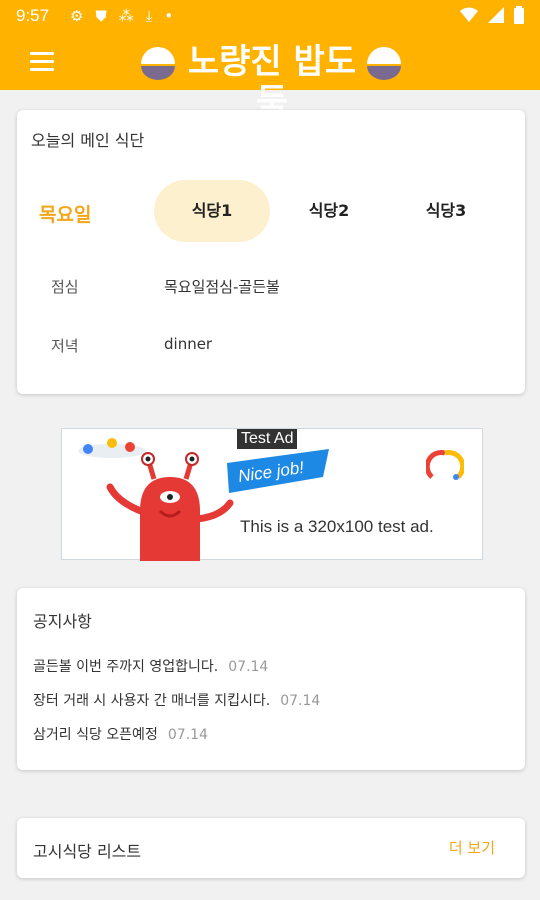 The width and height of the screenshot is (540, 900). Describe the element at coordinates (472, 847) in the screenshot. I see `more-link: 더 보기` at that location.